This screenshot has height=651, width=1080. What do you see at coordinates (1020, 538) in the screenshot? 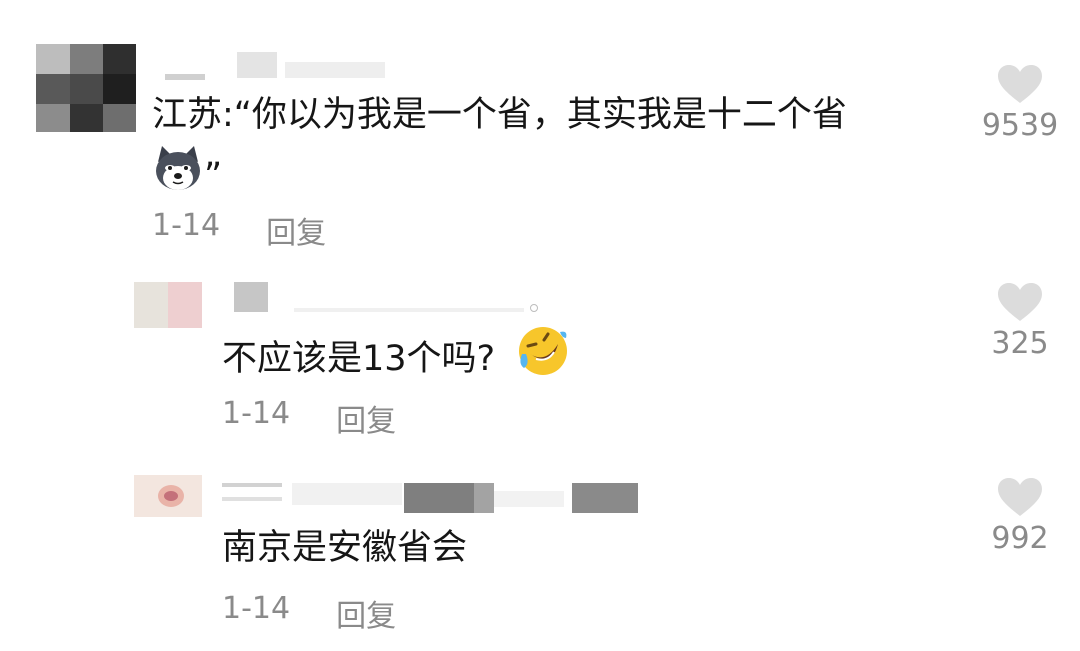
I see `like-count: 992` at bounding box center [1020, 538].